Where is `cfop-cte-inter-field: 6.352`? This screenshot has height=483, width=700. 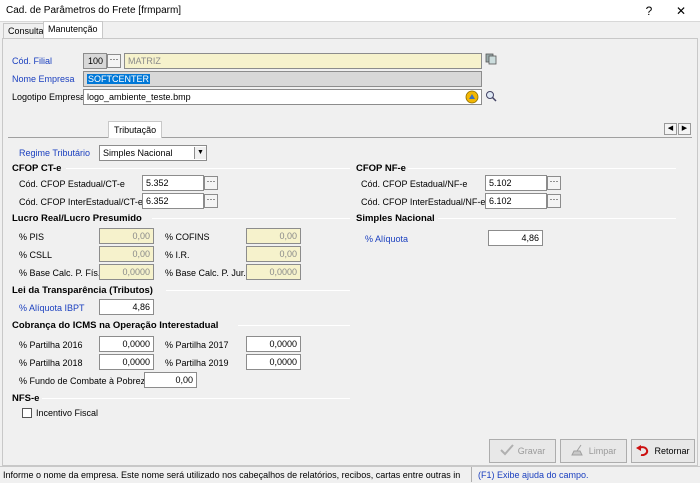 cfop-cte-inter-field: 6.352 is located at coordinates (173, 201).